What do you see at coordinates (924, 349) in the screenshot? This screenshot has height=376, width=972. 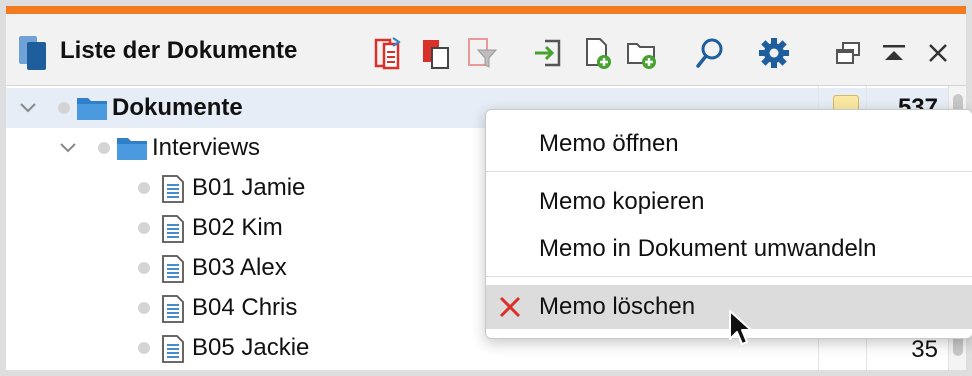 I see `count-document: 35` at bounding box center [924, 349].